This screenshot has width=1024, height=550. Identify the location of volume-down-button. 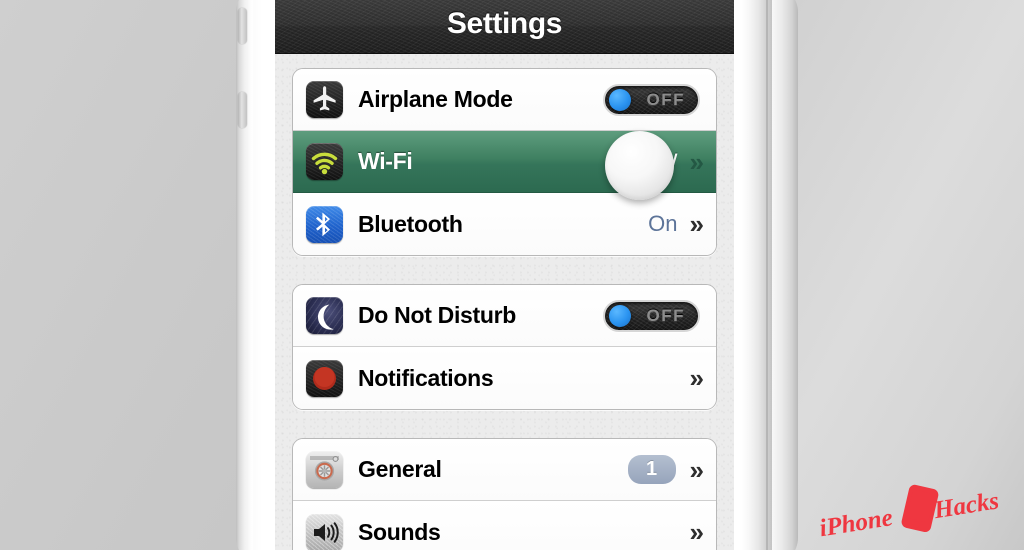
(242, 110).